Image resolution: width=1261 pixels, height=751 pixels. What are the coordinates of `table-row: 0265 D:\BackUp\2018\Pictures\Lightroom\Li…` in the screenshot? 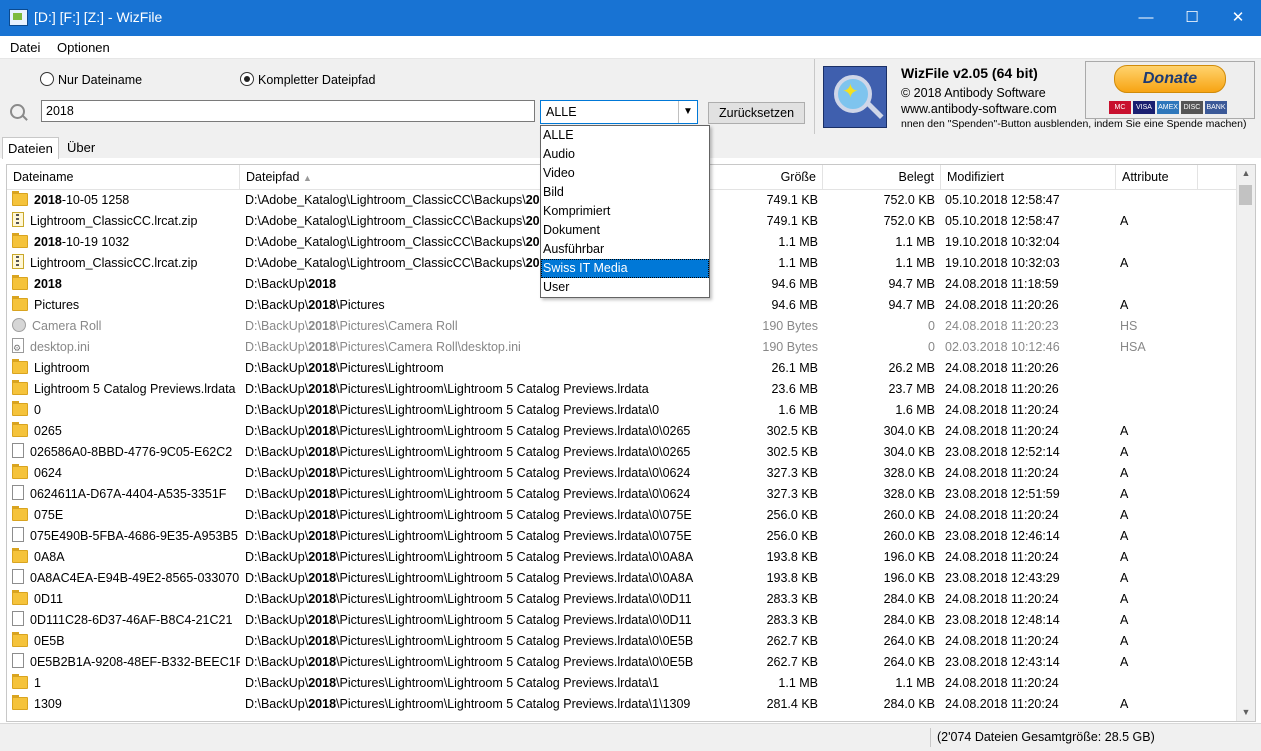 It's located at (621, 431).